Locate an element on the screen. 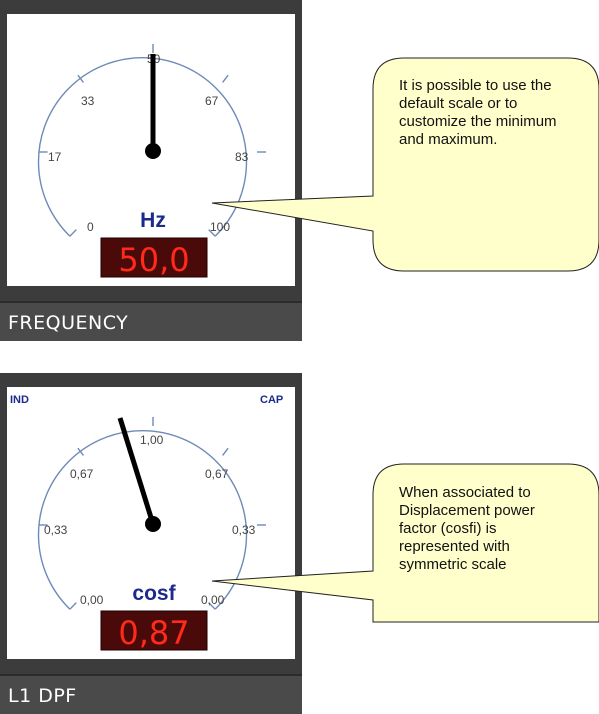  corner-label-cap: CAP is located at coordinates (271, 400).